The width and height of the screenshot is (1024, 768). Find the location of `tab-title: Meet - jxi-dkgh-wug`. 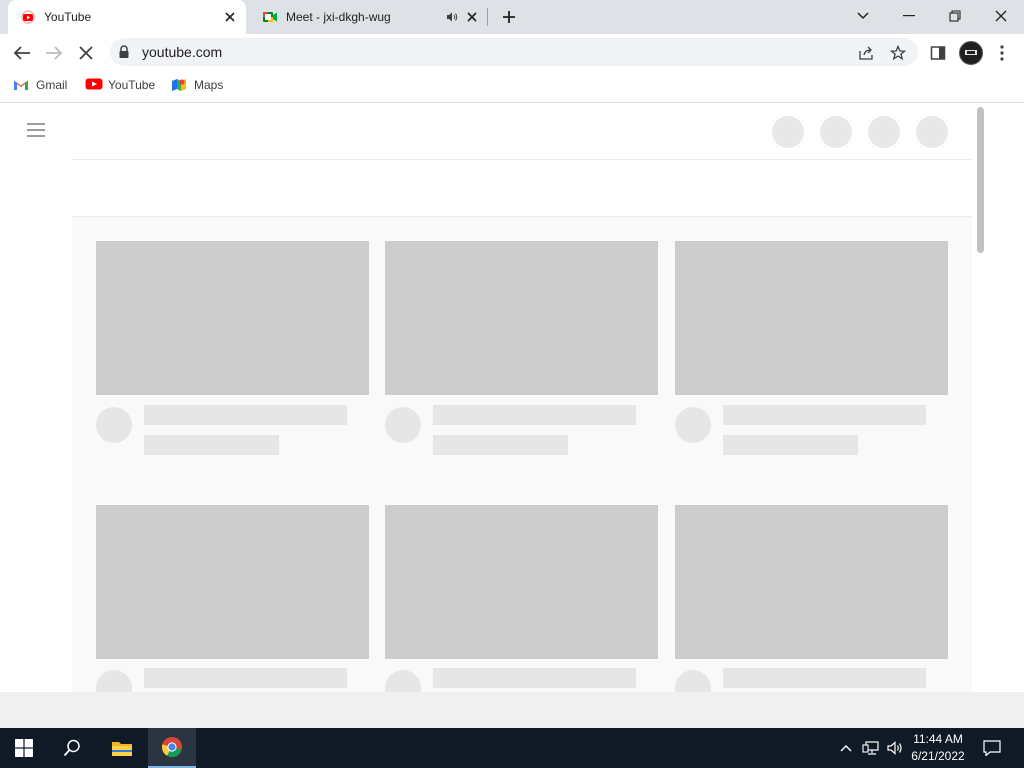

tab-title: Meet - jxi-dkgh-wug is located at coordinates (338, 17).